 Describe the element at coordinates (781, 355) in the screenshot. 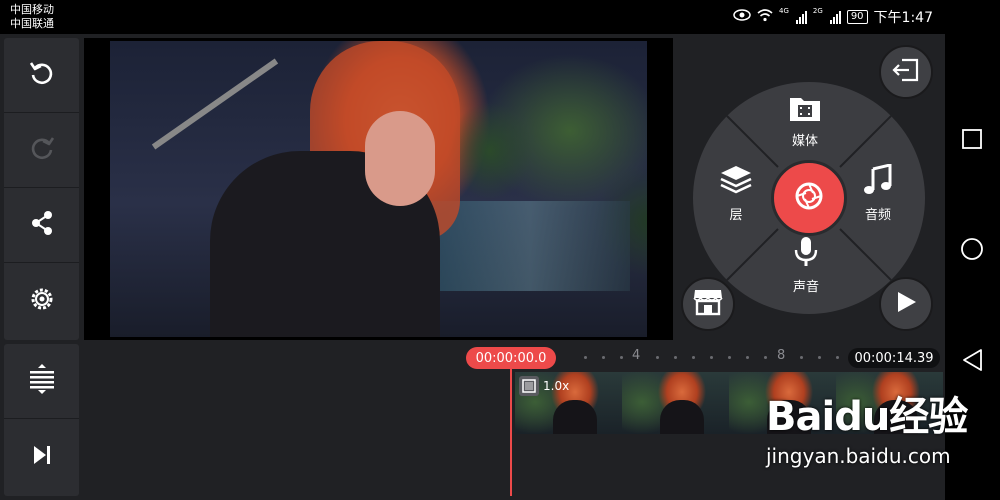

I see `tick-label-8: 8` at that location.